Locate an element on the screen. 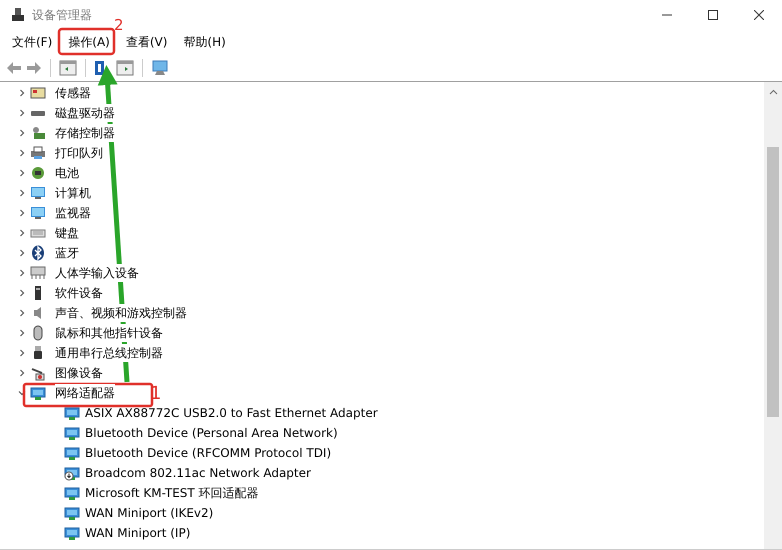 This screenshot has width=782, height=550. sensor-board-icon is located at coordinates (38, 93).